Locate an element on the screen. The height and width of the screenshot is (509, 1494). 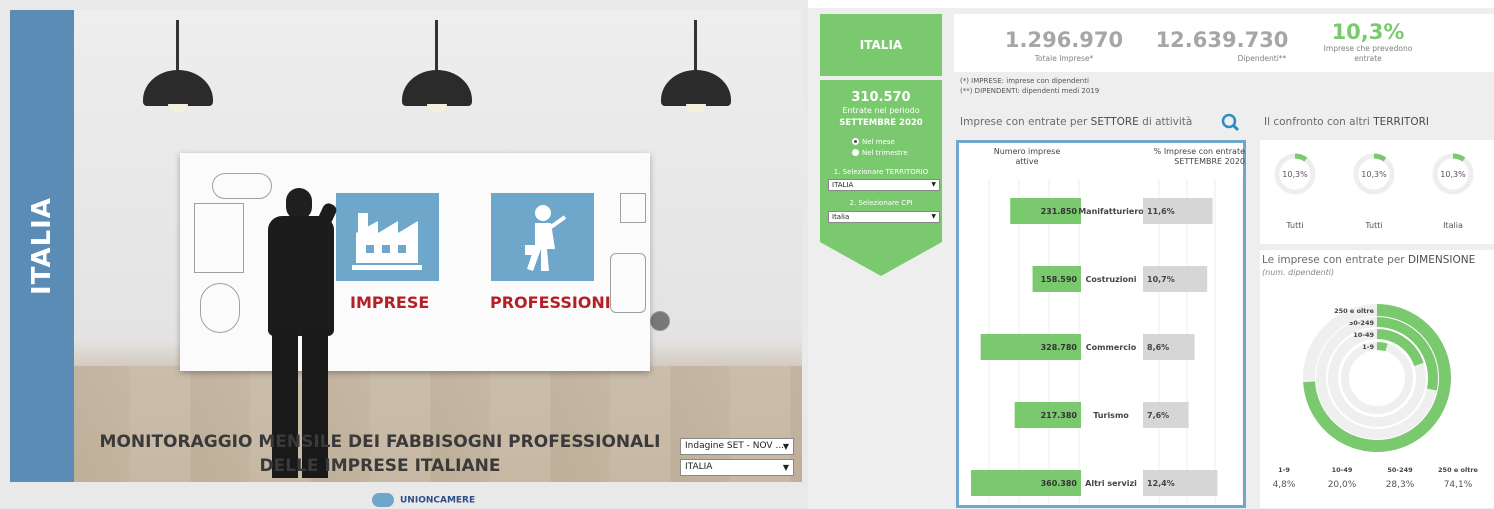
territorio-select-value: ITALIA is located at coordinates (843, 185).